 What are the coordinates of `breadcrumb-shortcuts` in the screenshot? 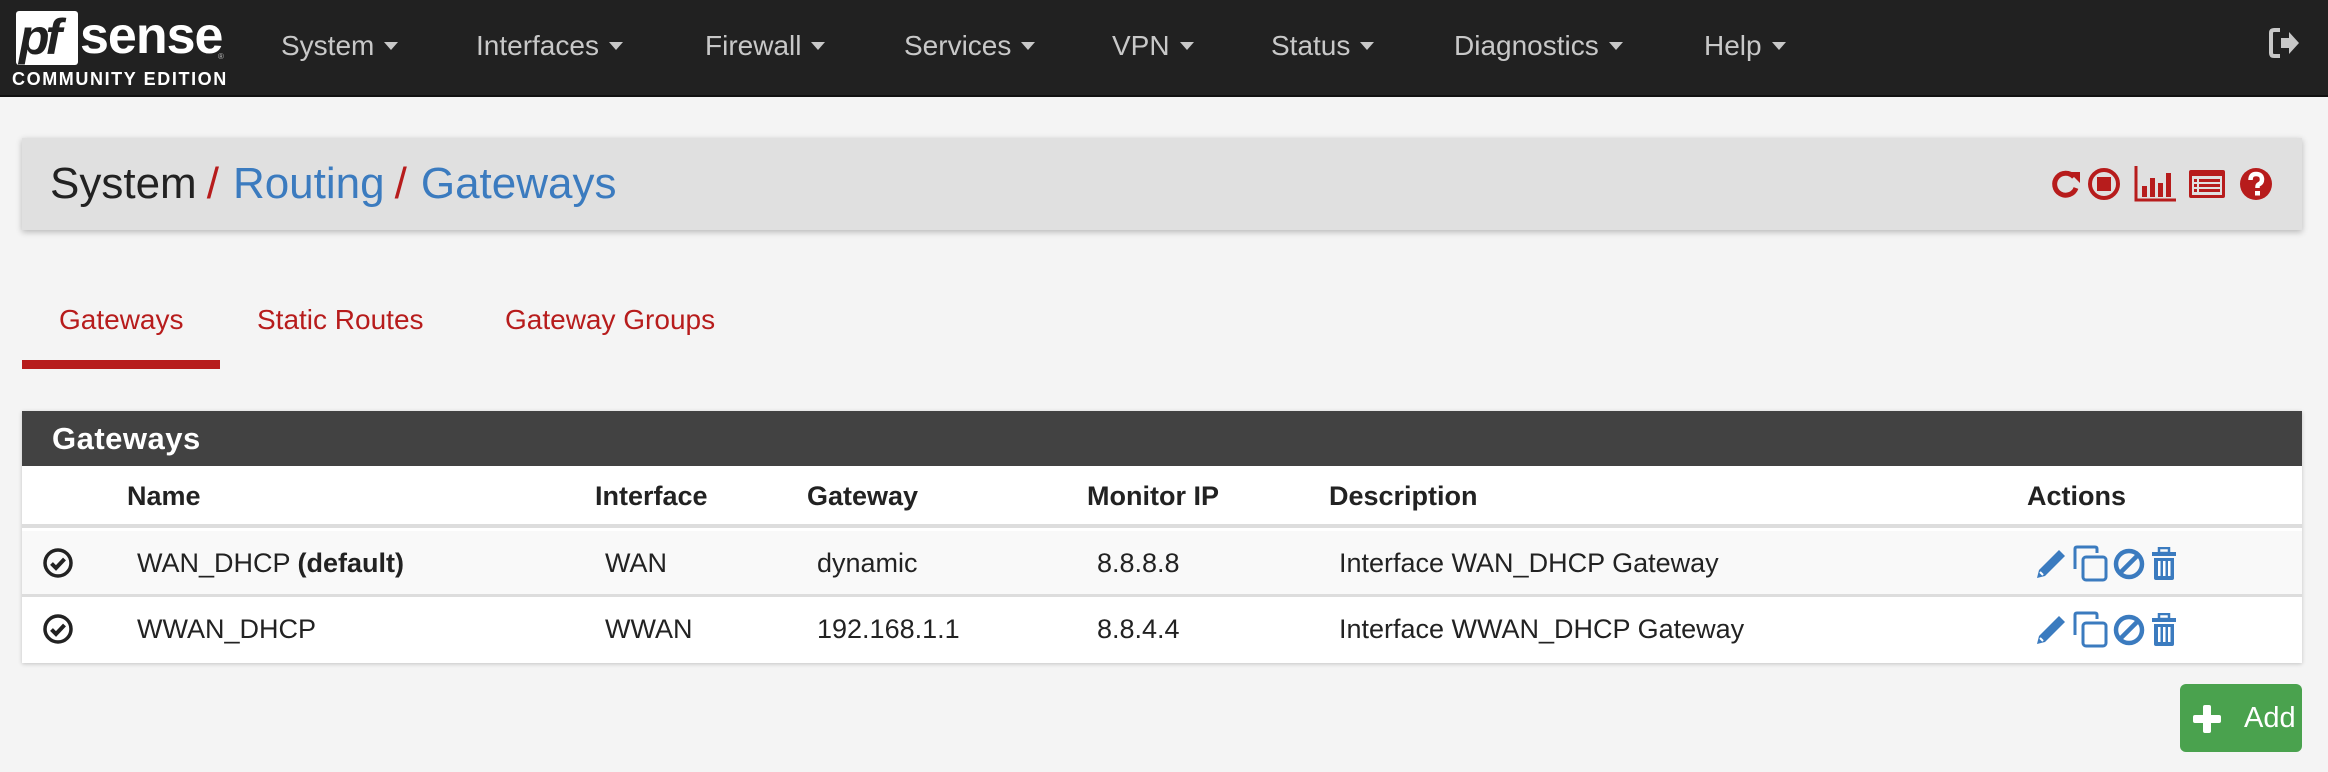 It's located at (2162, 184).